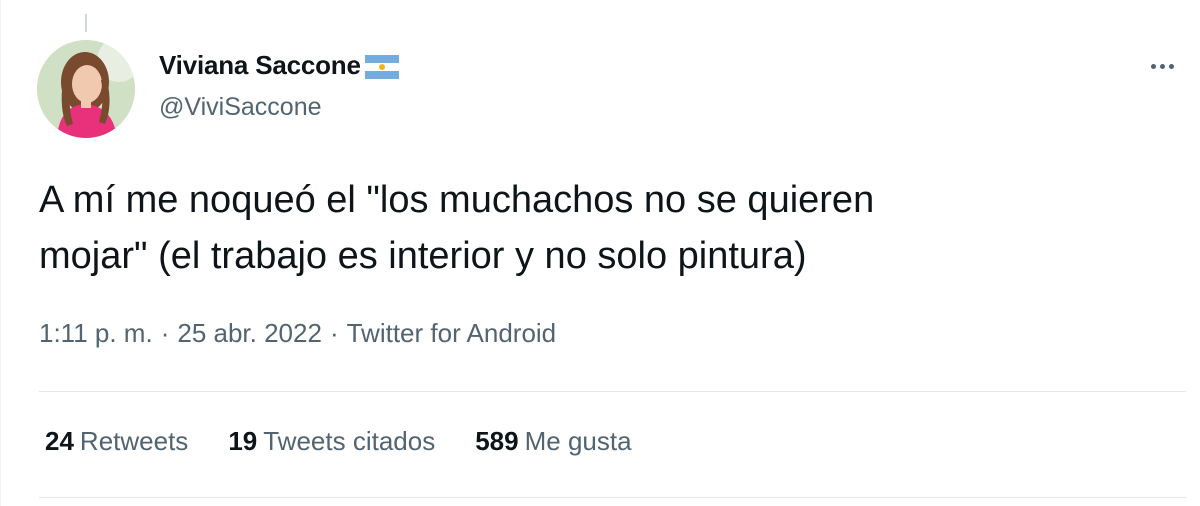 The height and width of the screenshot is (506, 1200). I want to click on retweets-stat: 24 Retweets, so click(116, 441).